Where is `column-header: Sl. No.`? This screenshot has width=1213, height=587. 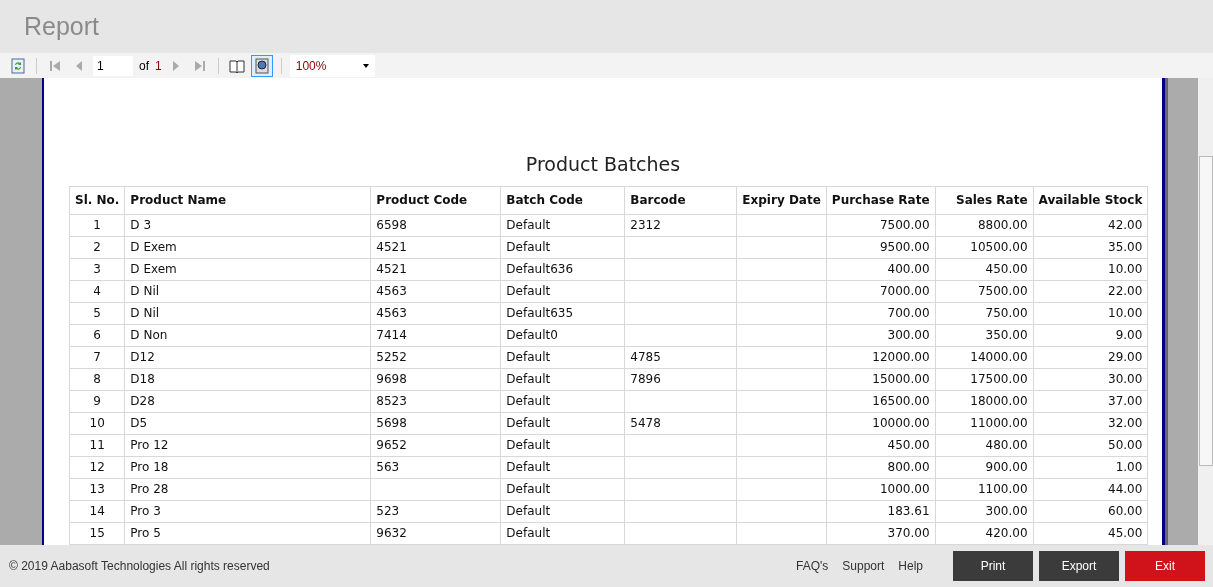
column-header: Sl. No. is located at coordinates (97, 200).